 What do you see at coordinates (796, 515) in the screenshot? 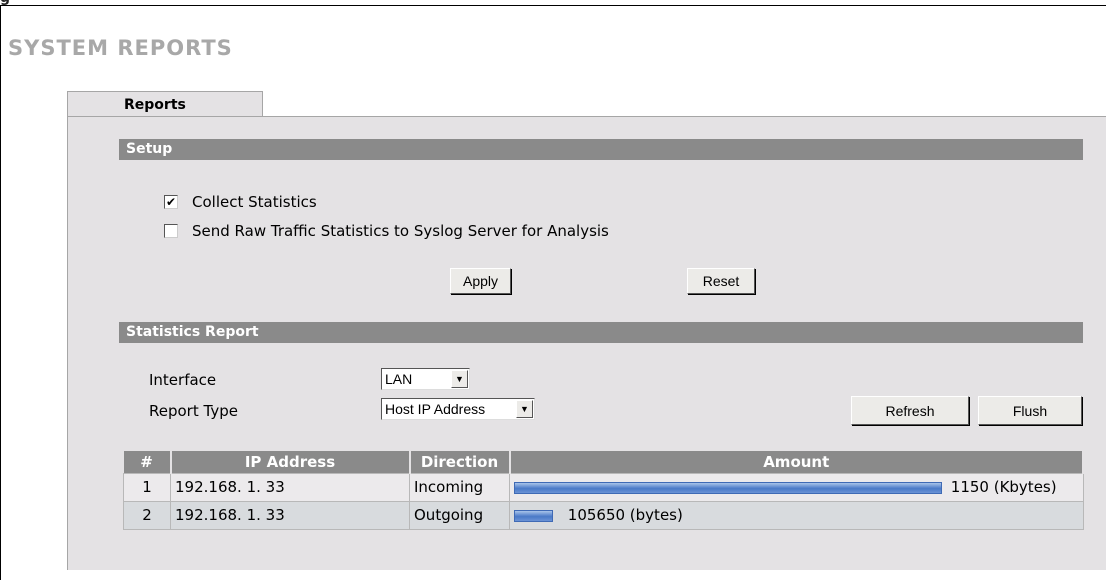
I see `row-amount-cell: 105650 (bytes)` at bounding box center [796, 515].